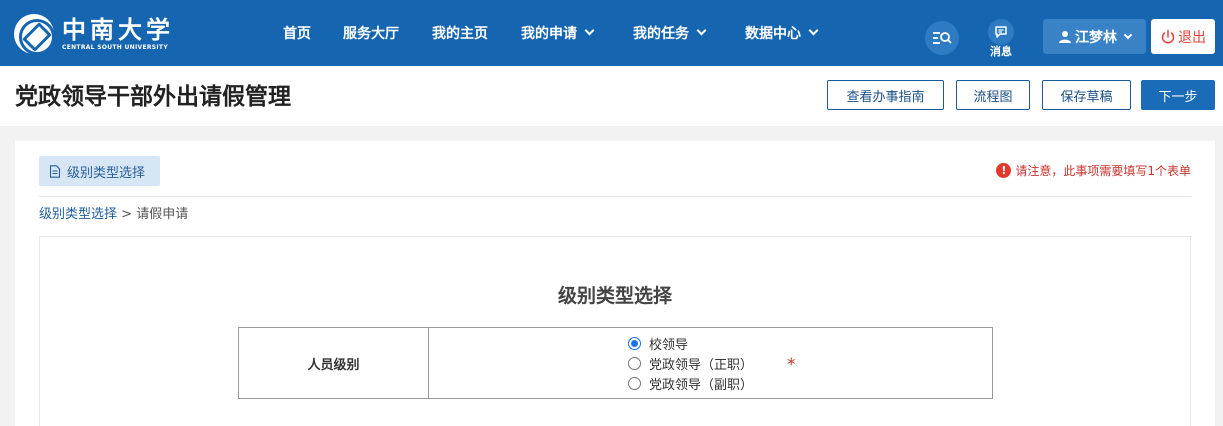  What do you see at coordinates (615, 196) in the screenshot?
I see `divider` at bounding box center [615, 196].